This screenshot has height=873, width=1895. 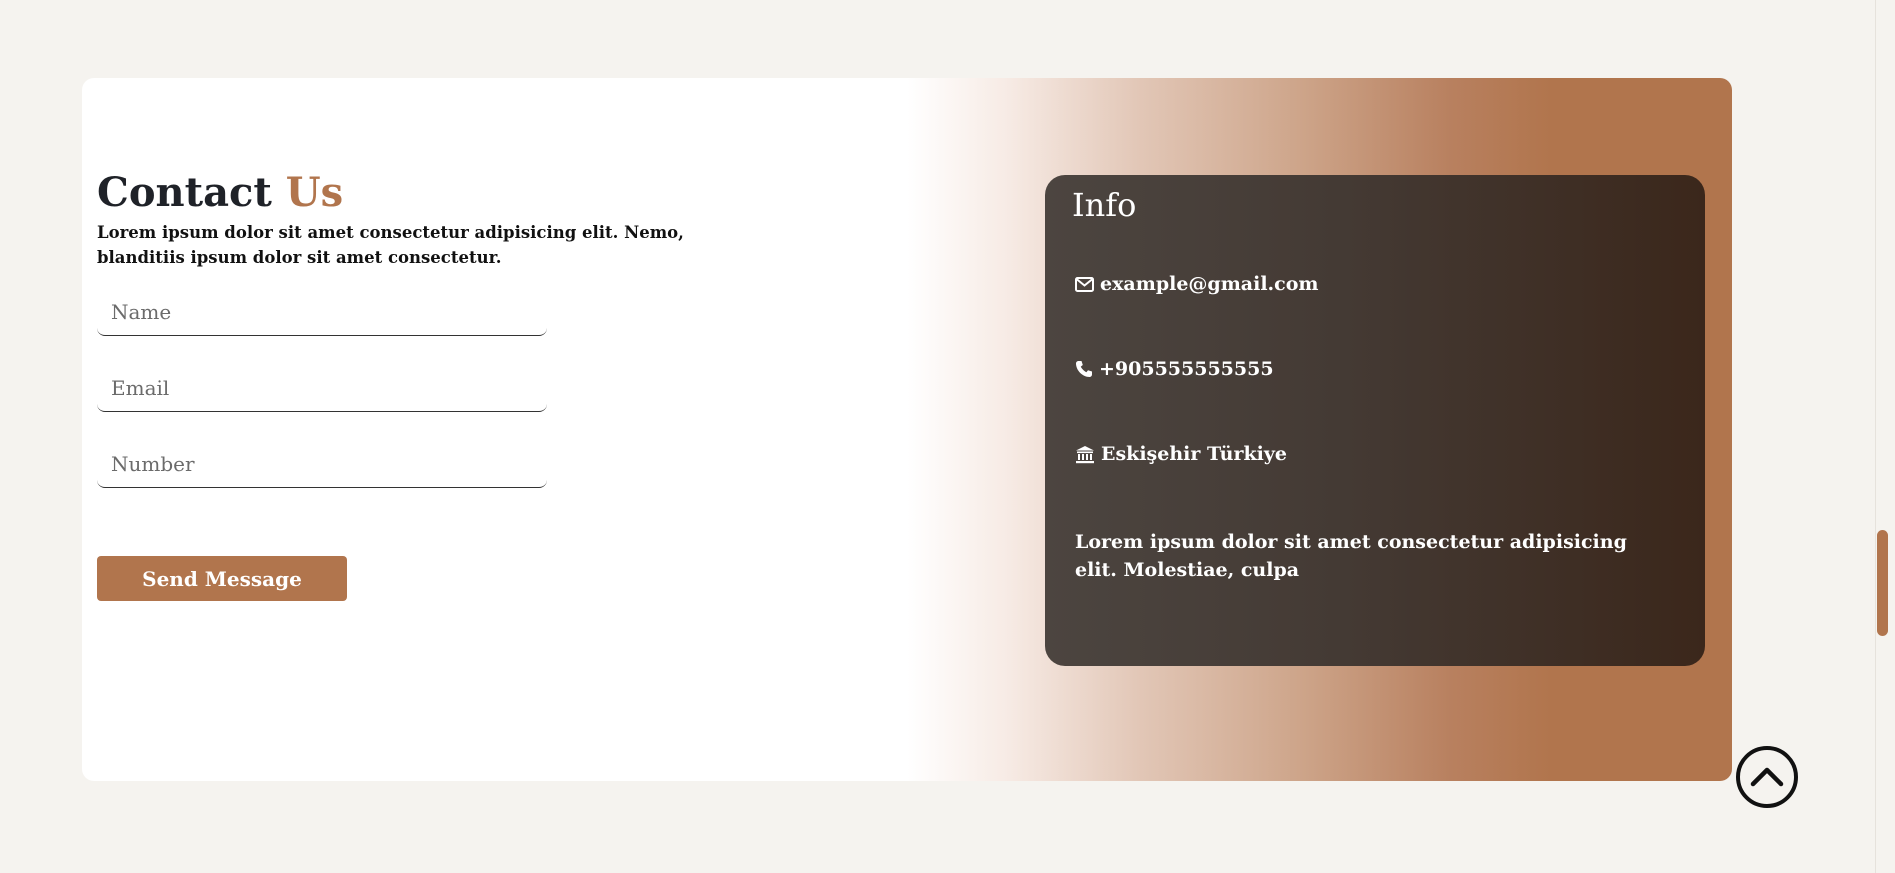 What do you see at coordinates (1194, 454) in the screenshot?
I see `info-location: Eskişehir Türkiye` at bounding box center [1194, 454].